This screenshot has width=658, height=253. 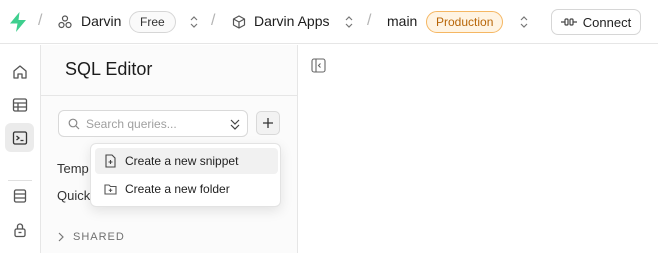 What do you see at coordinates (349, 22) in the screenshot?
I see `project-switcher-chevron-icon` at bounding box center [349, 22].